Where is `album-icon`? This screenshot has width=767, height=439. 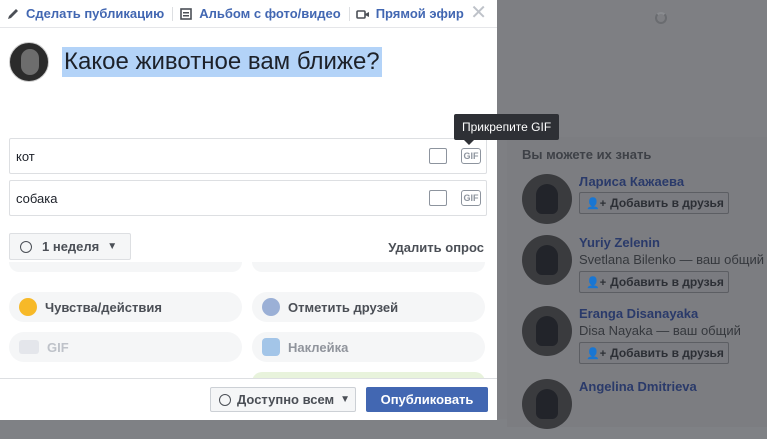
album-icon is located at coordinates (186, 13).